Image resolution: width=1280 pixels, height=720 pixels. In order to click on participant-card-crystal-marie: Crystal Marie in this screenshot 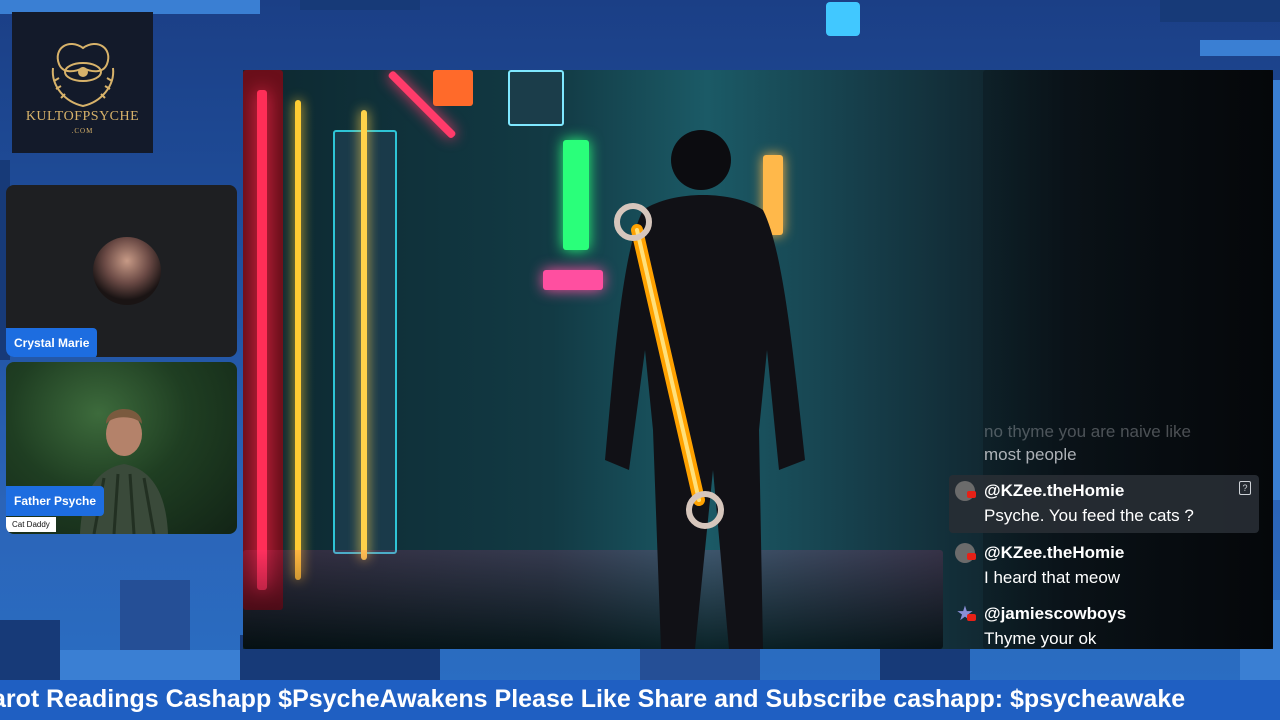, I will do `click(121, 271)`.